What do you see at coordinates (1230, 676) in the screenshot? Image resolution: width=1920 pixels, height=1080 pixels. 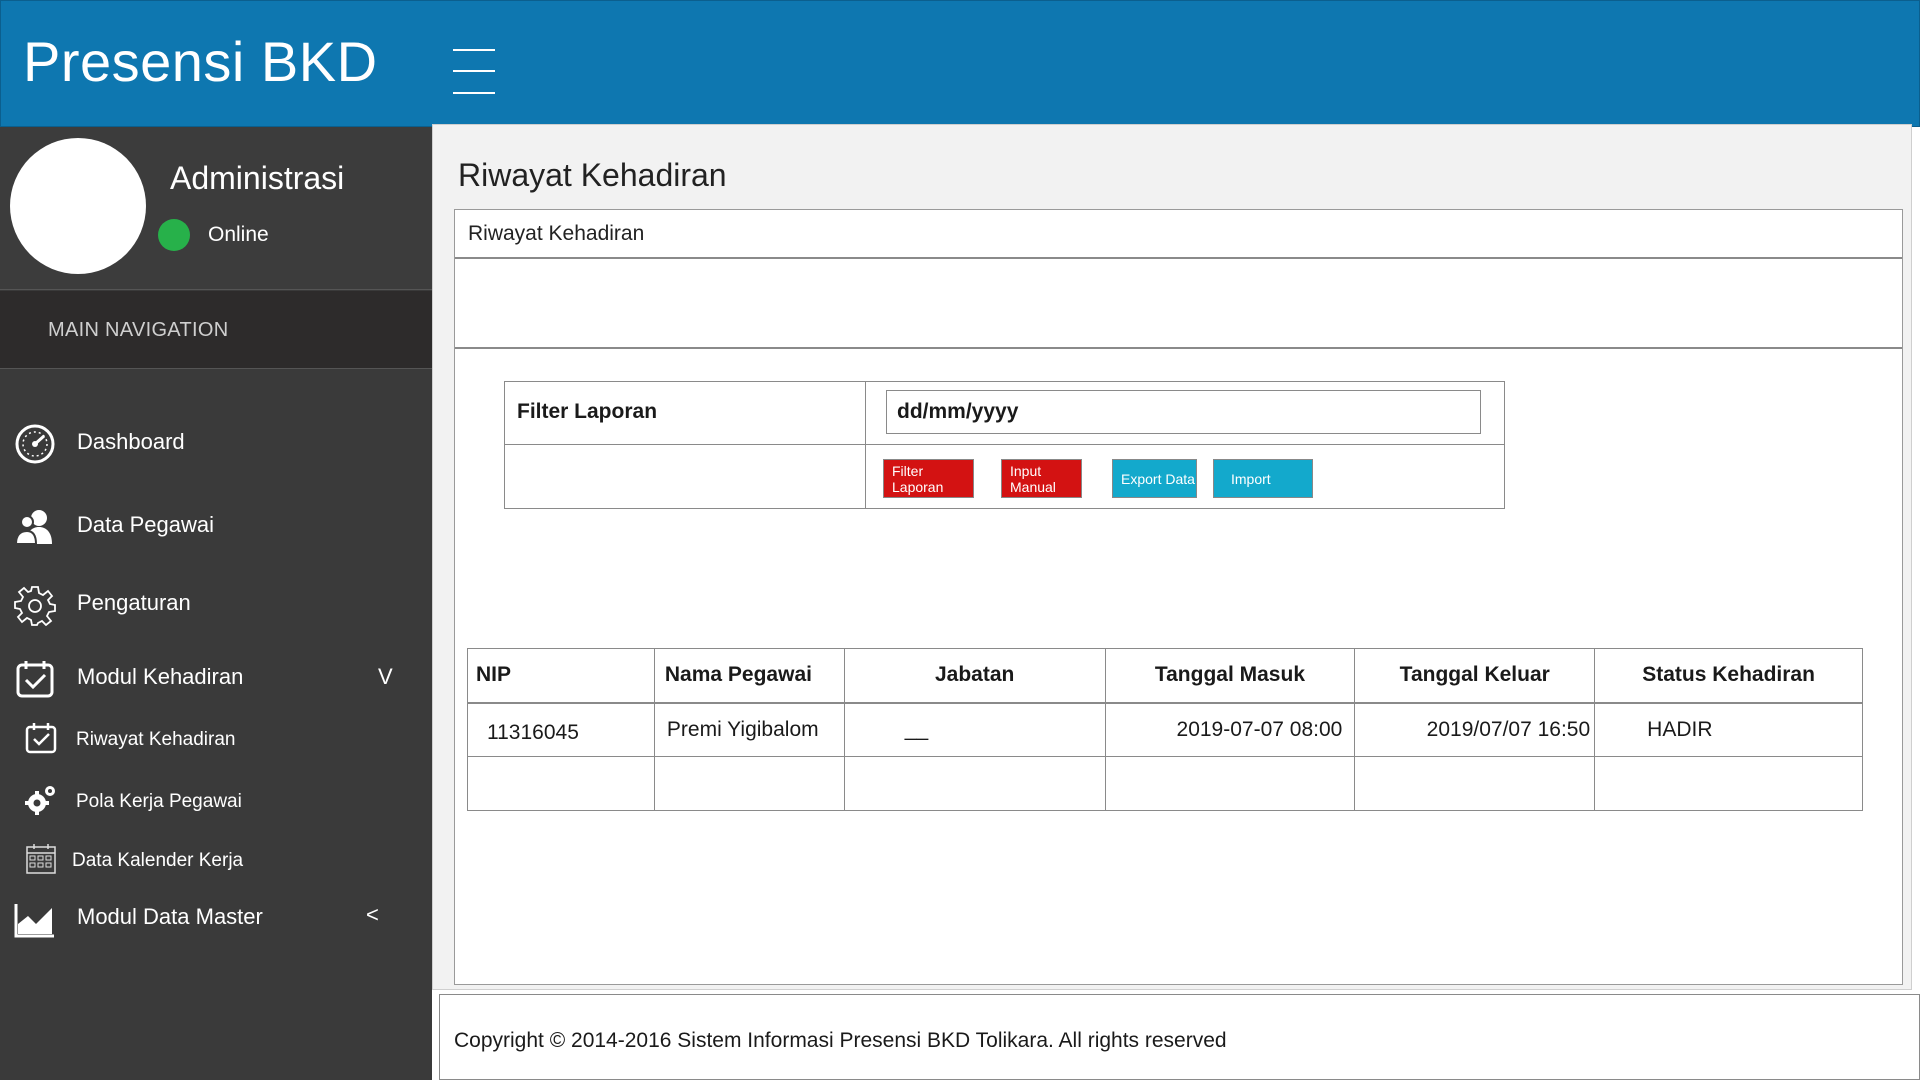 I see `column-header-tanggal-masuk: Tanggal Masuk` at bounding box center [1230, 676].